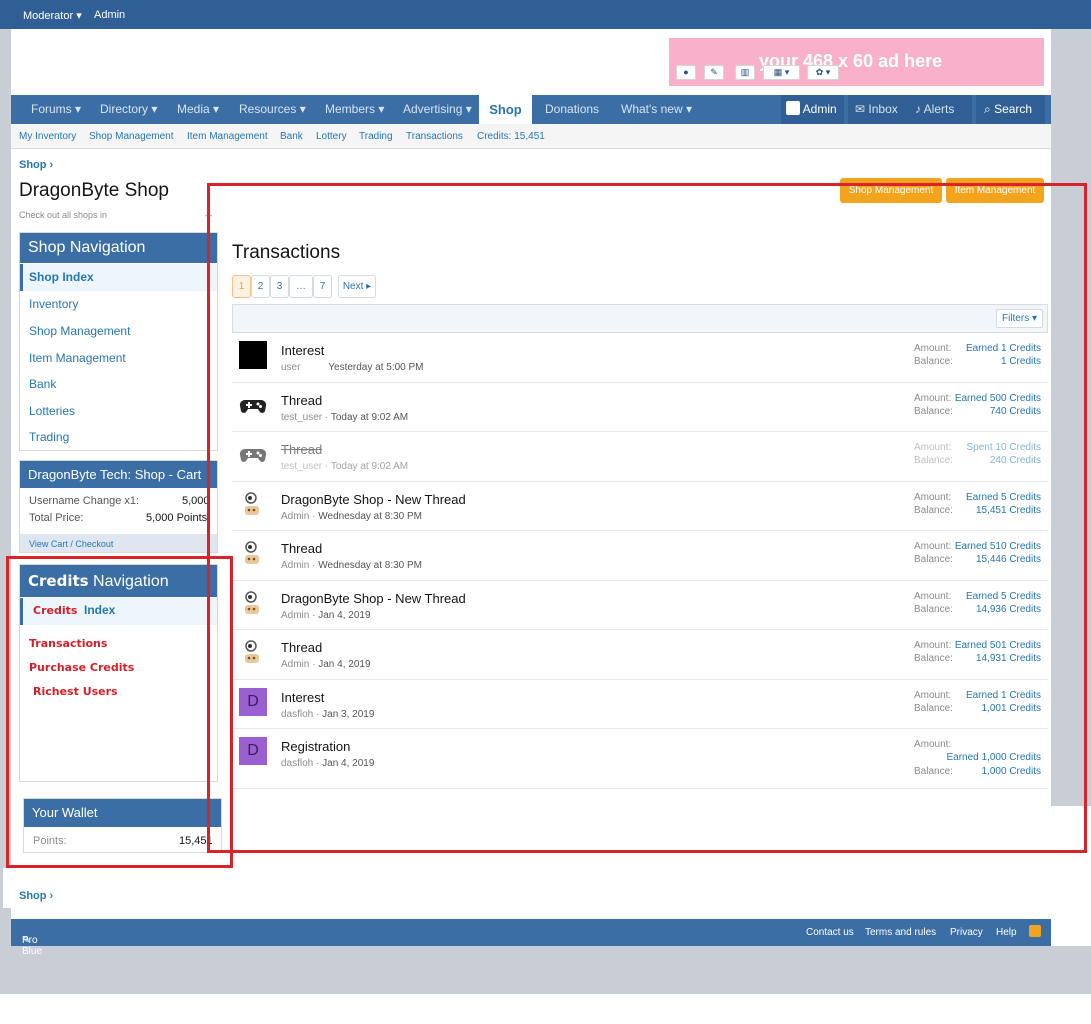 This screenshot has height=1024, width=1091. What do you see at coordinates (686, 72) in the screenshot?
I see `info-icon: ●` at bounding box center [686, 72].